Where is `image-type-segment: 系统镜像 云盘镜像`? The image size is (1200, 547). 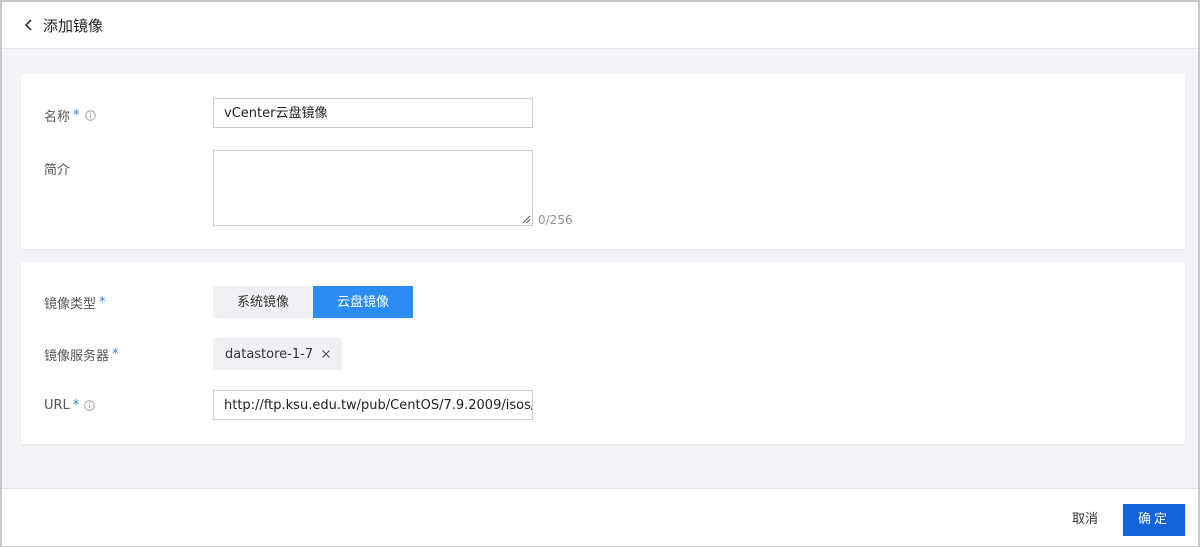 image-type-segment: 系统镜像 云盘镜像 is located at coordinates (313, 302).